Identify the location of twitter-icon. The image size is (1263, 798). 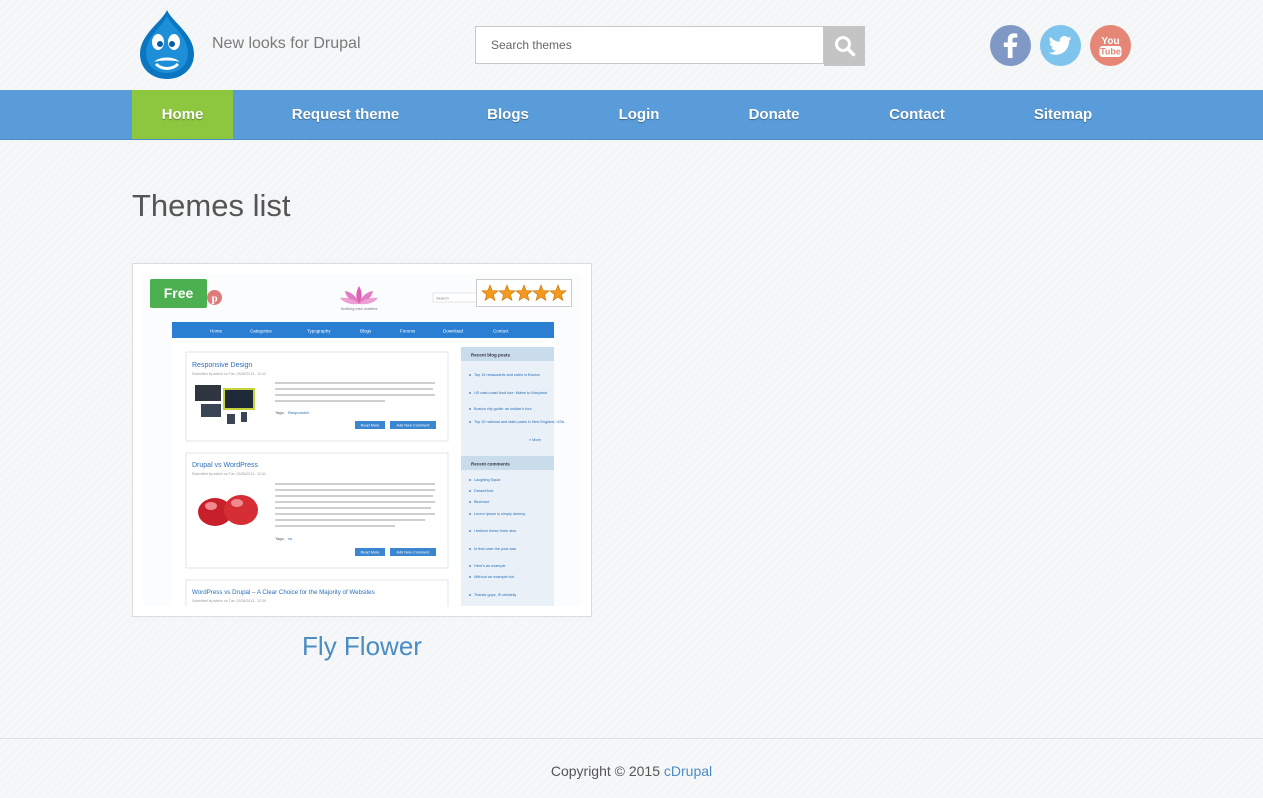
(1060, 45).